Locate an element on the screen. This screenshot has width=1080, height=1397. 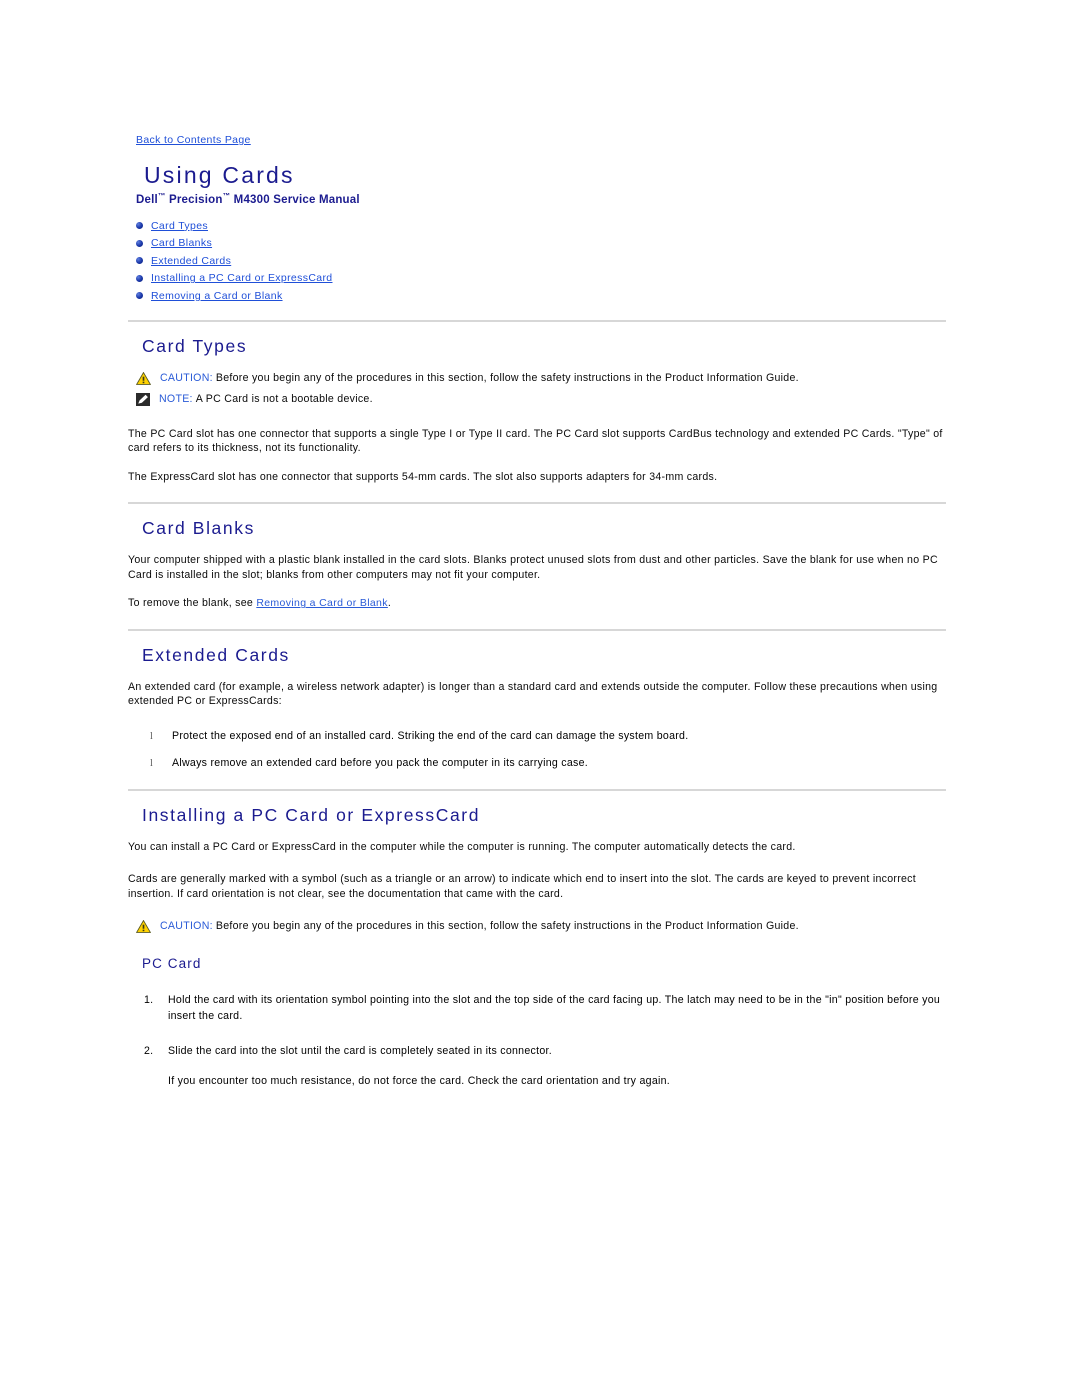
subtitle-model: M4300 Service Manual is located at coordinates (295, 199).